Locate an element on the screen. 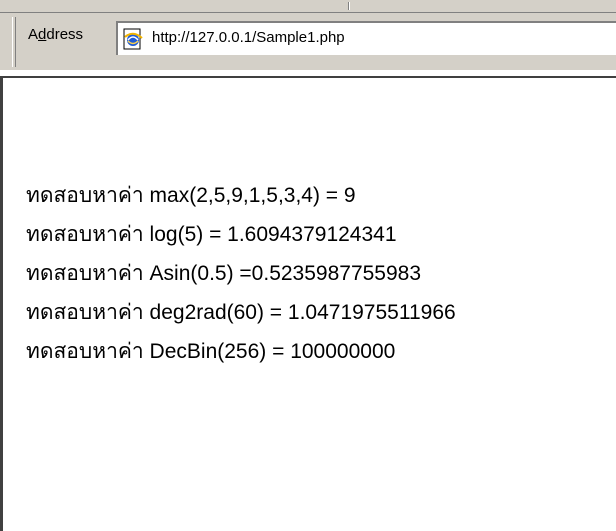  ie-page-icon is located at coordinates (133, 39).